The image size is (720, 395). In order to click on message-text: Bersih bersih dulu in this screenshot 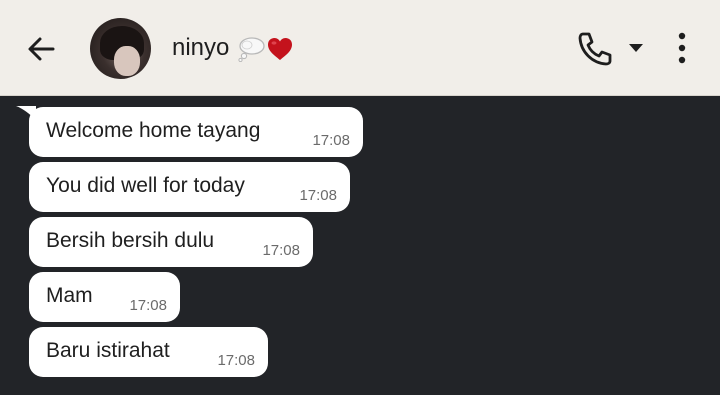, I will do `click(130, 240)`.